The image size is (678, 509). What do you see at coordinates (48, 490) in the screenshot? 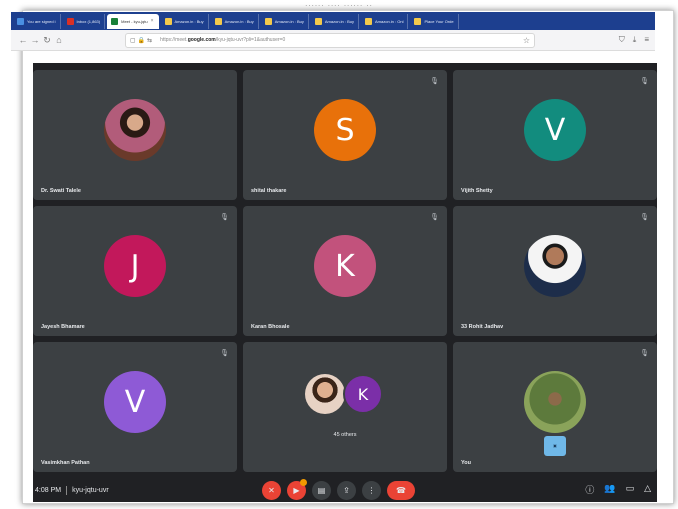
I see `meeting-time: 4:08 PM` at bounding box center [48, 490].